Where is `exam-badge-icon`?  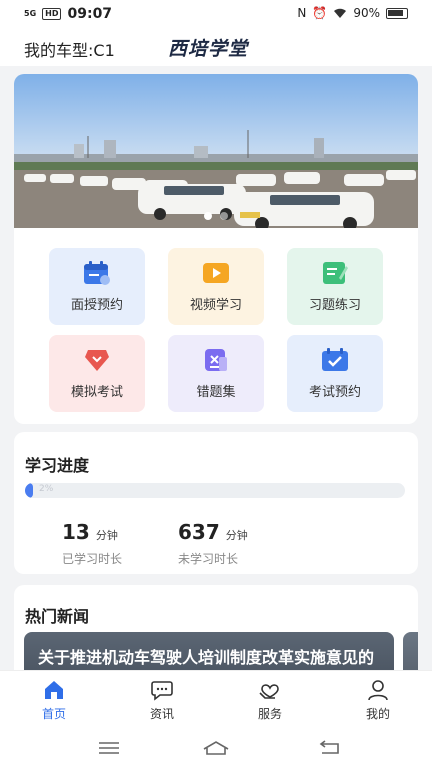
exam-badge-icon is located at coordinates (97, 360).